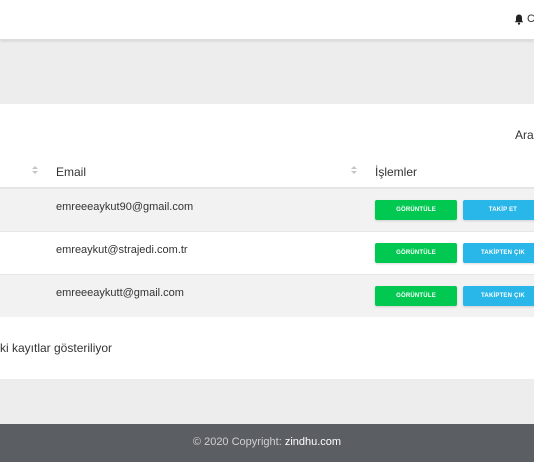  Describe the element at coordinates (125, 207) in the screenshot. I see `email-cell: emreeeaykut90@gmail.com` at that location.